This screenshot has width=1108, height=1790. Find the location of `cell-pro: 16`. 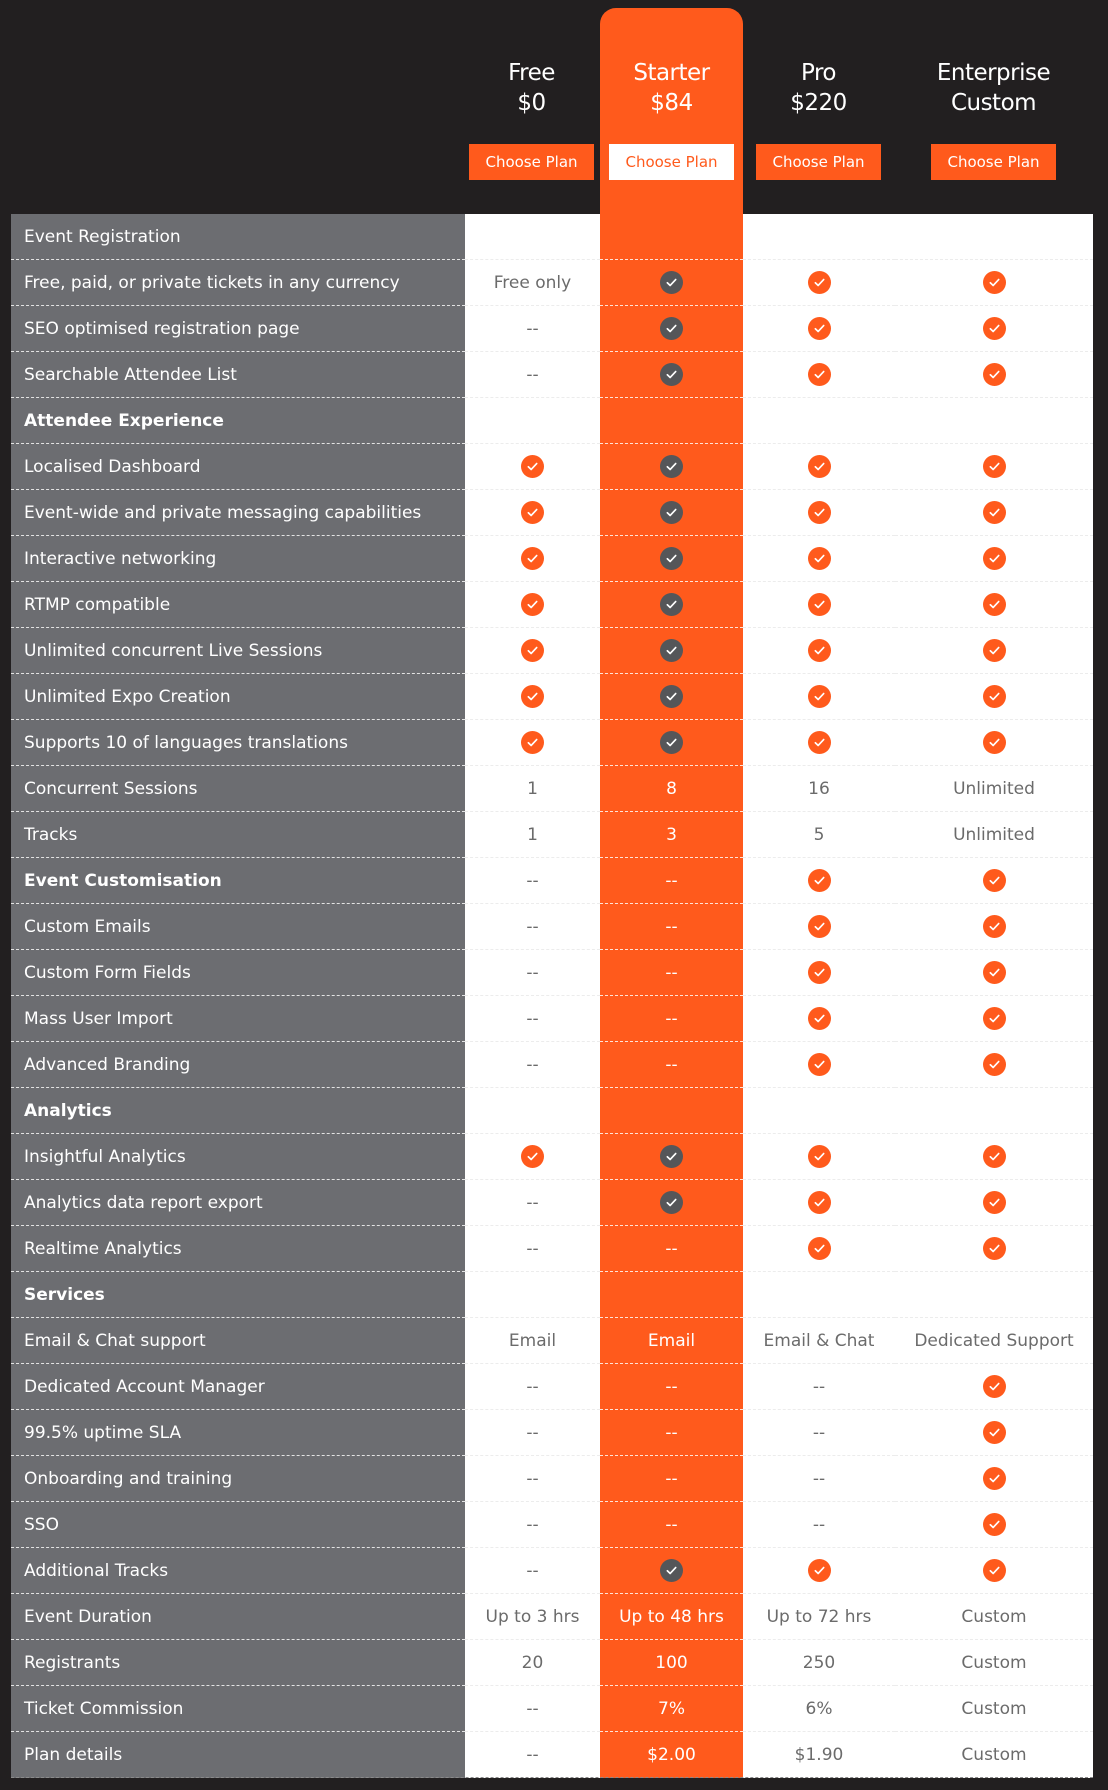

cell-pro: 16 is located at coordinates (819, 789).